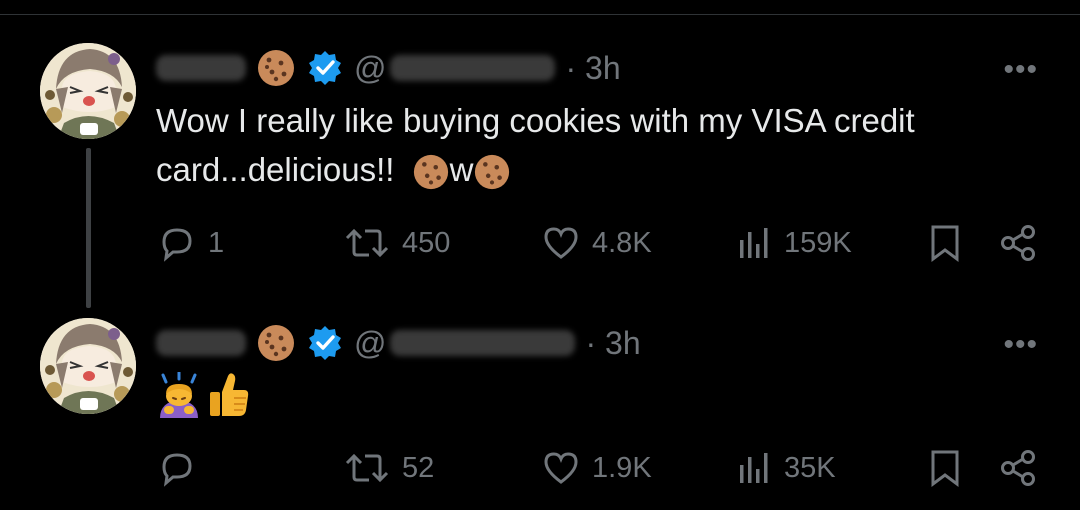 Image resolution: width=1080 pixels, height=510 pixels. I want to click on views-button: 35K, so click(786, 468).